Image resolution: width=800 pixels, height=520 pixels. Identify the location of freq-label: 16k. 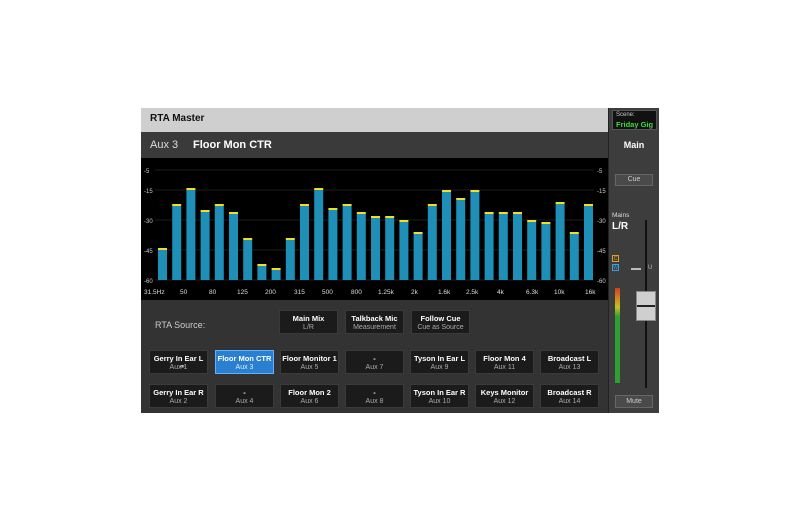
(590, 292).